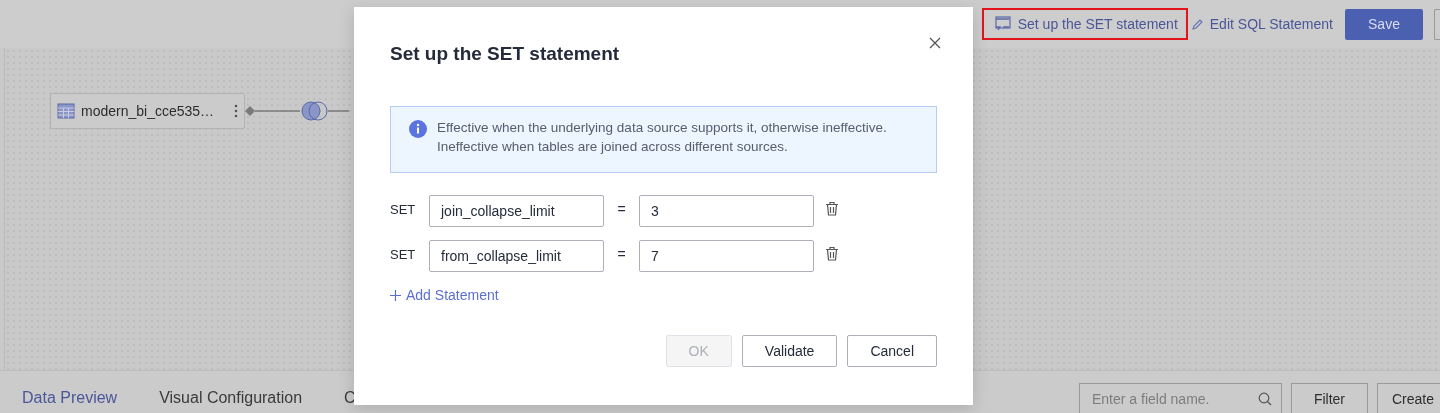  Describe the element at coordinates (1408, 398) in the screenshot. I see `panel-button: Create` at that location.